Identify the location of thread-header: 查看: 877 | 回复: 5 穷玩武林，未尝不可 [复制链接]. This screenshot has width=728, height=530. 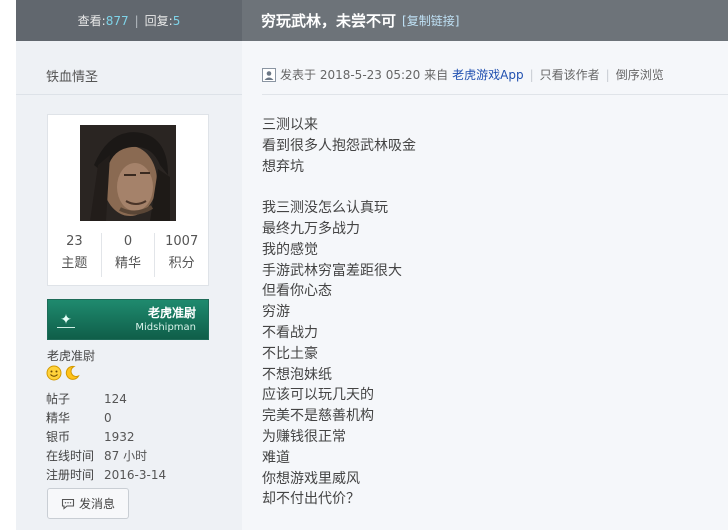
(372, 20).